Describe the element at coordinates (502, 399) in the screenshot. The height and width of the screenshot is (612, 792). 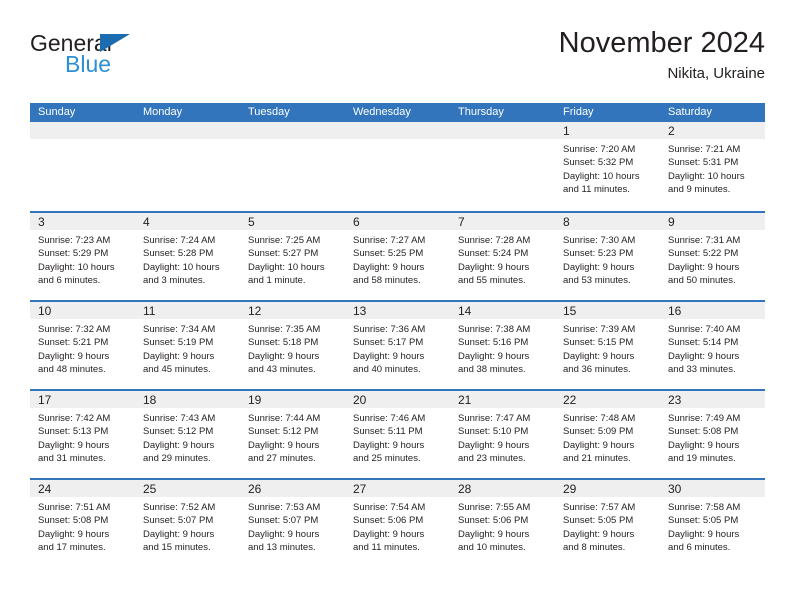
I see `day-number-band: 21` at that location.